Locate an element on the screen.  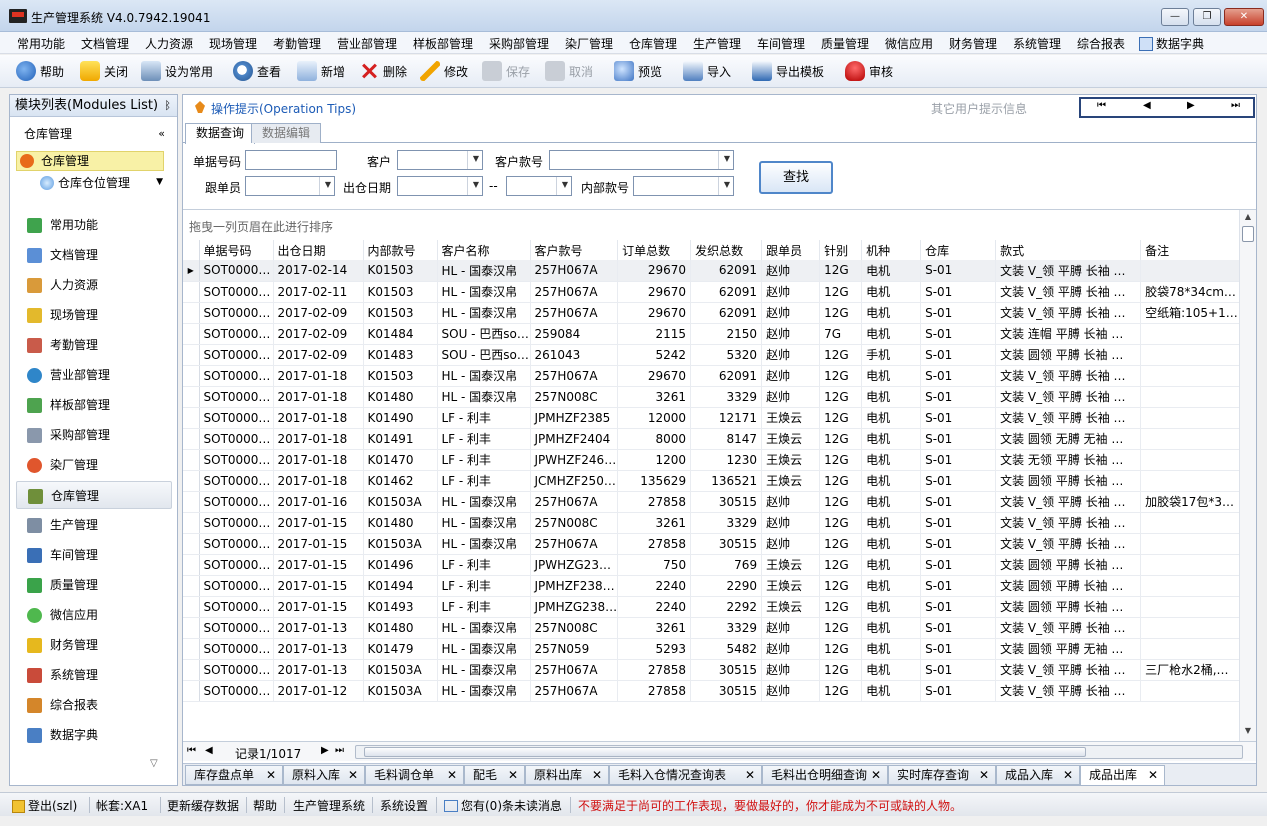
doc-tab-wool-match: 配毛 ✕ is located at coordinates (494, 775).